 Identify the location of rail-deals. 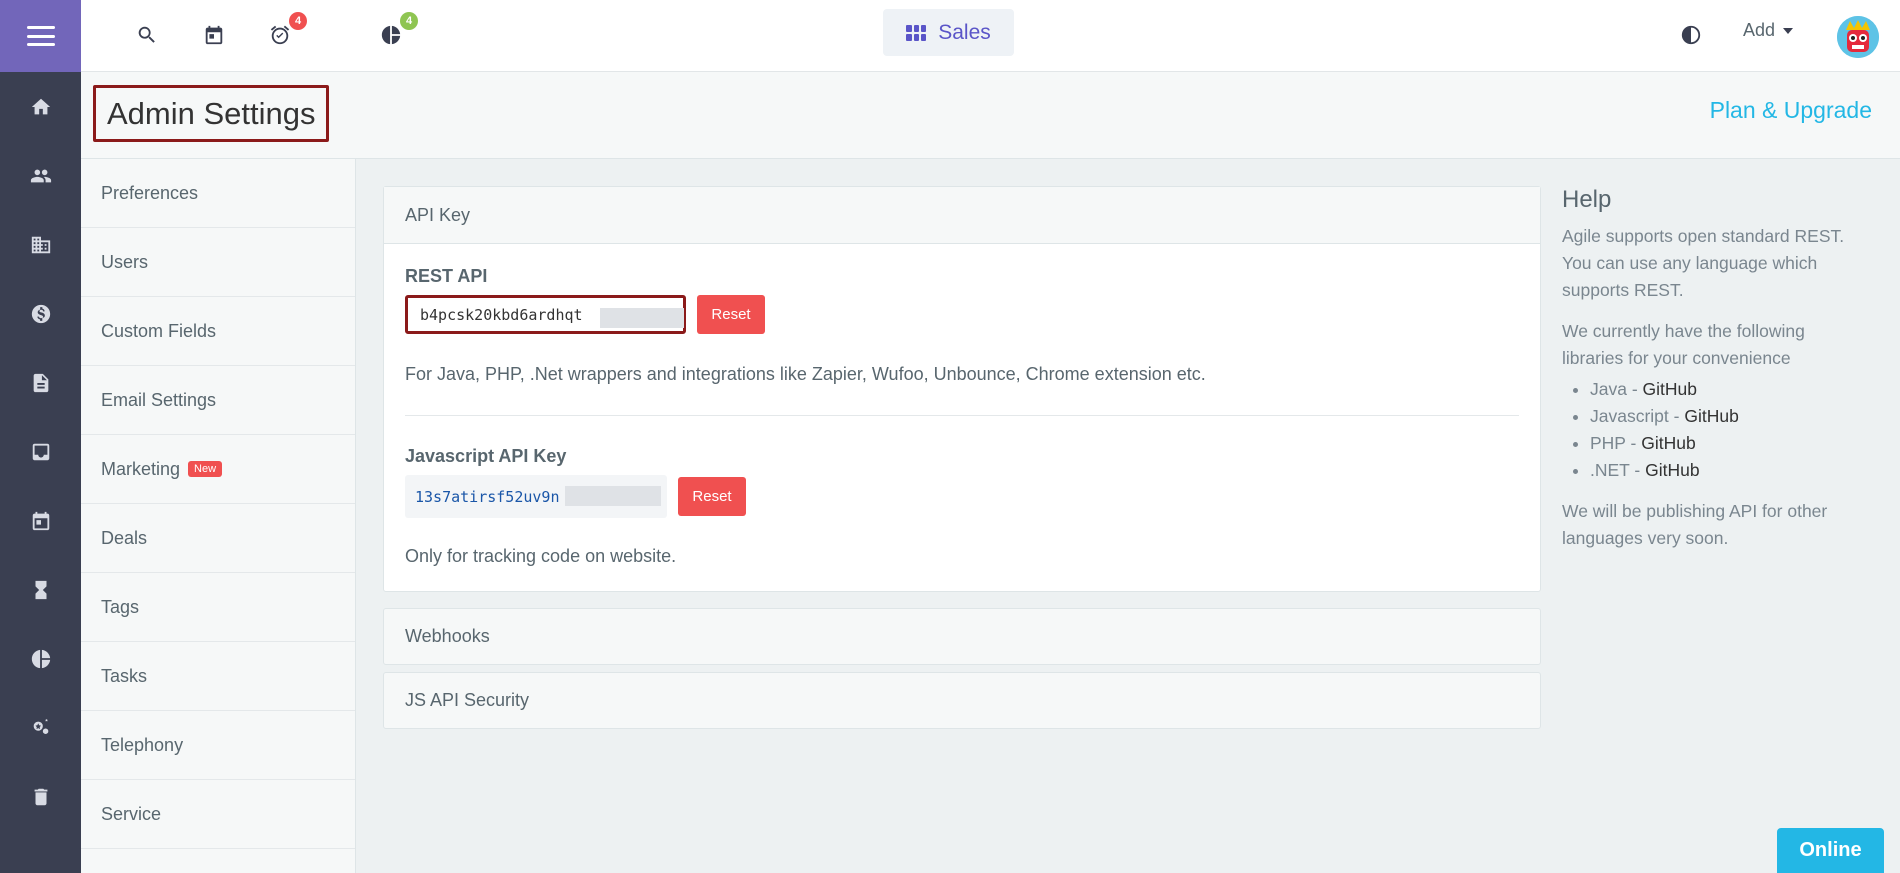
(40, 313).